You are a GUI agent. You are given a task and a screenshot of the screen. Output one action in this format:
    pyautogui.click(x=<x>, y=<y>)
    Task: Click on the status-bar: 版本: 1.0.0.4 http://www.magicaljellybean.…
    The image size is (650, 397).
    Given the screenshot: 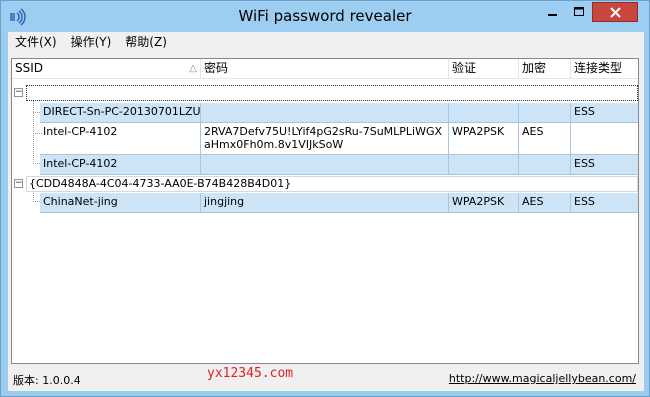 What is the action you would take?
    pyautogui.click(x=326, y=378)
    